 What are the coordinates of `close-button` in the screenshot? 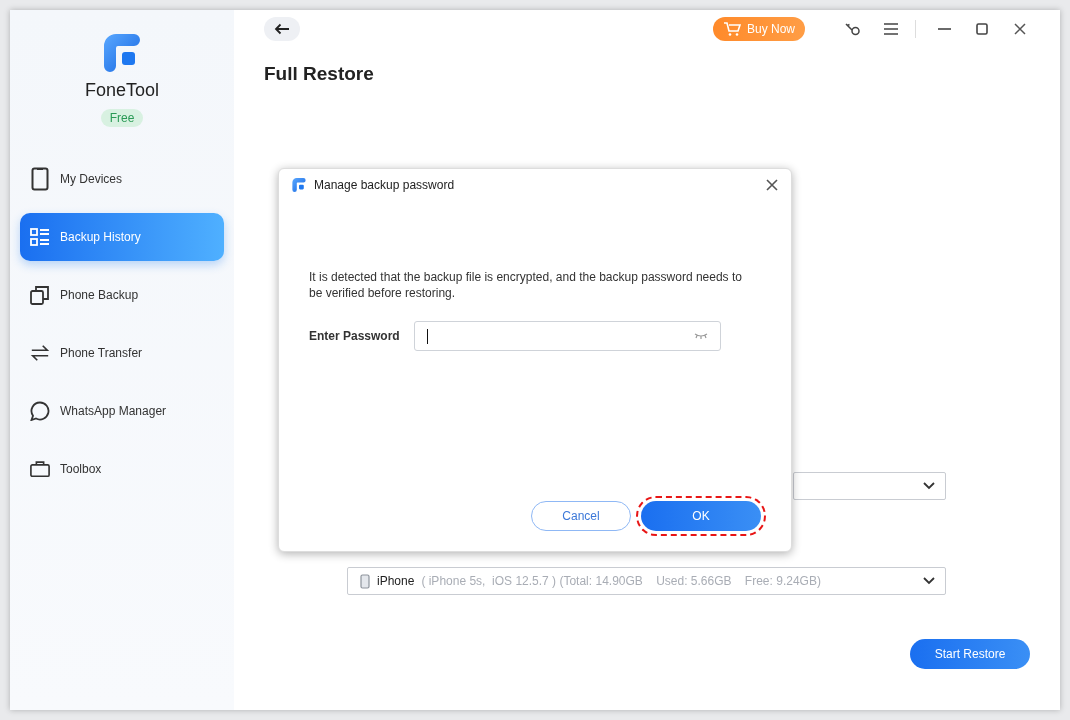 It's located at (772, 185).